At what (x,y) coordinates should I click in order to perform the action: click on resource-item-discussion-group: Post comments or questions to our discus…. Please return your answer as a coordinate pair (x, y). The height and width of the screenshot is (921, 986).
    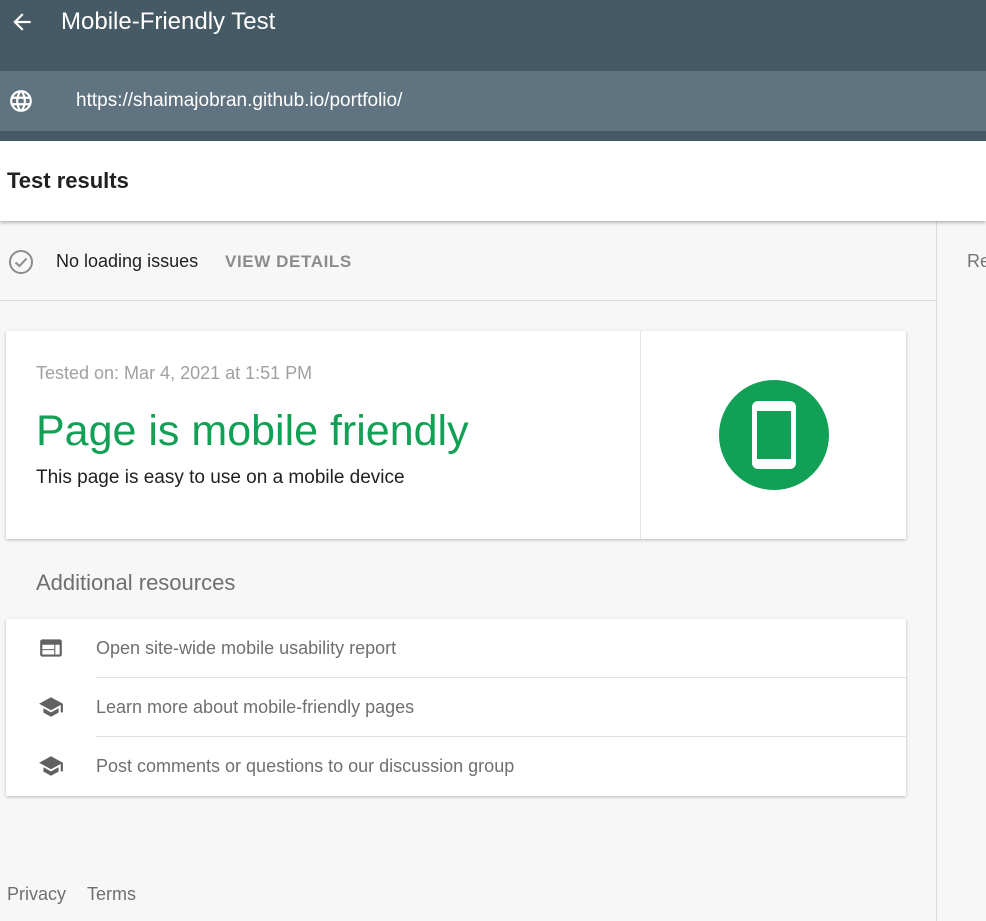
    Looking at the image, I should click on (456, 766).